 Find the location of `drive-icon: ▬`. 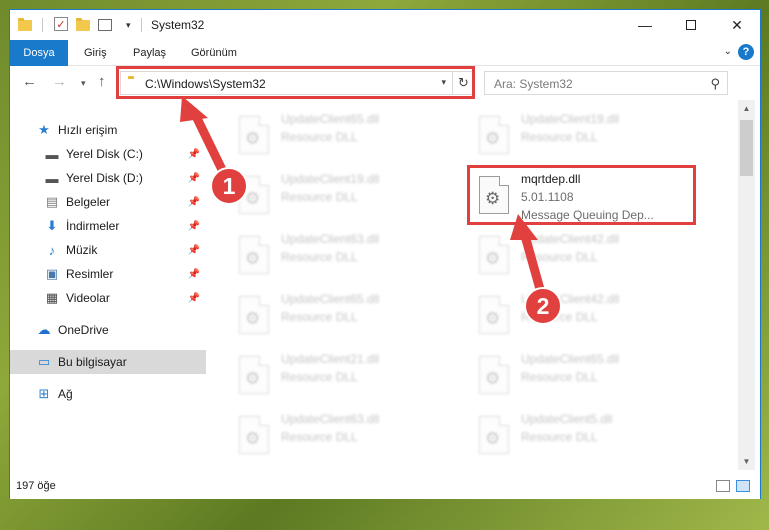

drive-icon: ▬ is located at coordinates (52, 178).